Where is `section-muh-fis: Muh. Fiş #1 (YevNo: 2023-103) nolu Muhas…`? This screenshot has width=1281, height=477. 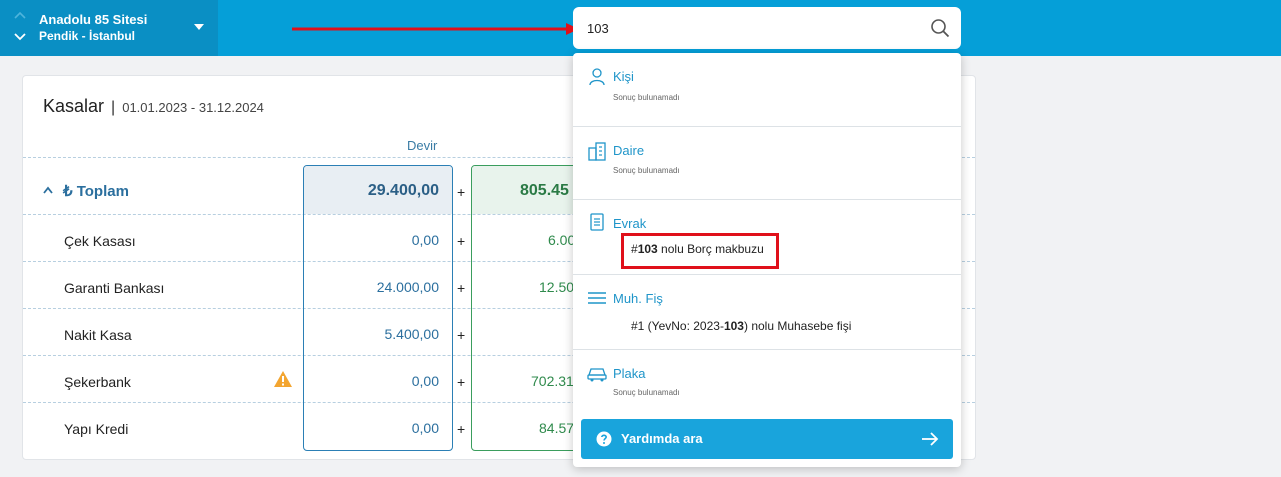
section-muh-fis: Muh. Fiş #1 (YevNo: 2023-103) nolu Muhas… is located at coordinates (767, 312).